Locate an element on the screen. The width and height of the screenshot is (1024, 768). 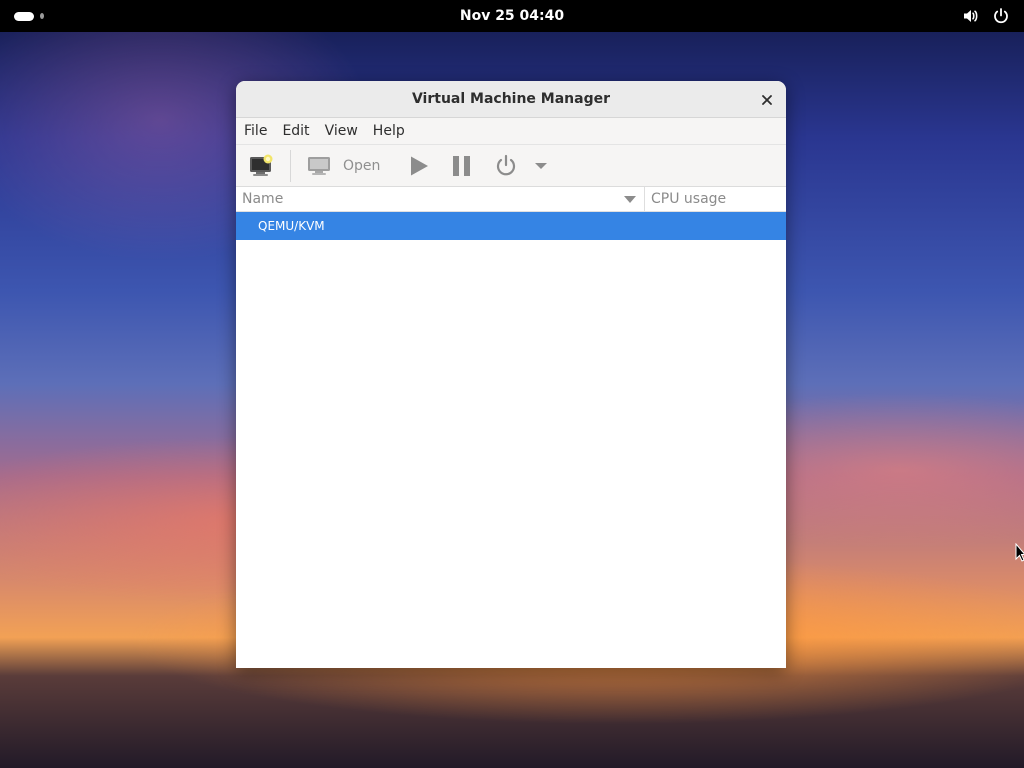
new-vm-icon is located at coordinates (261, 165).